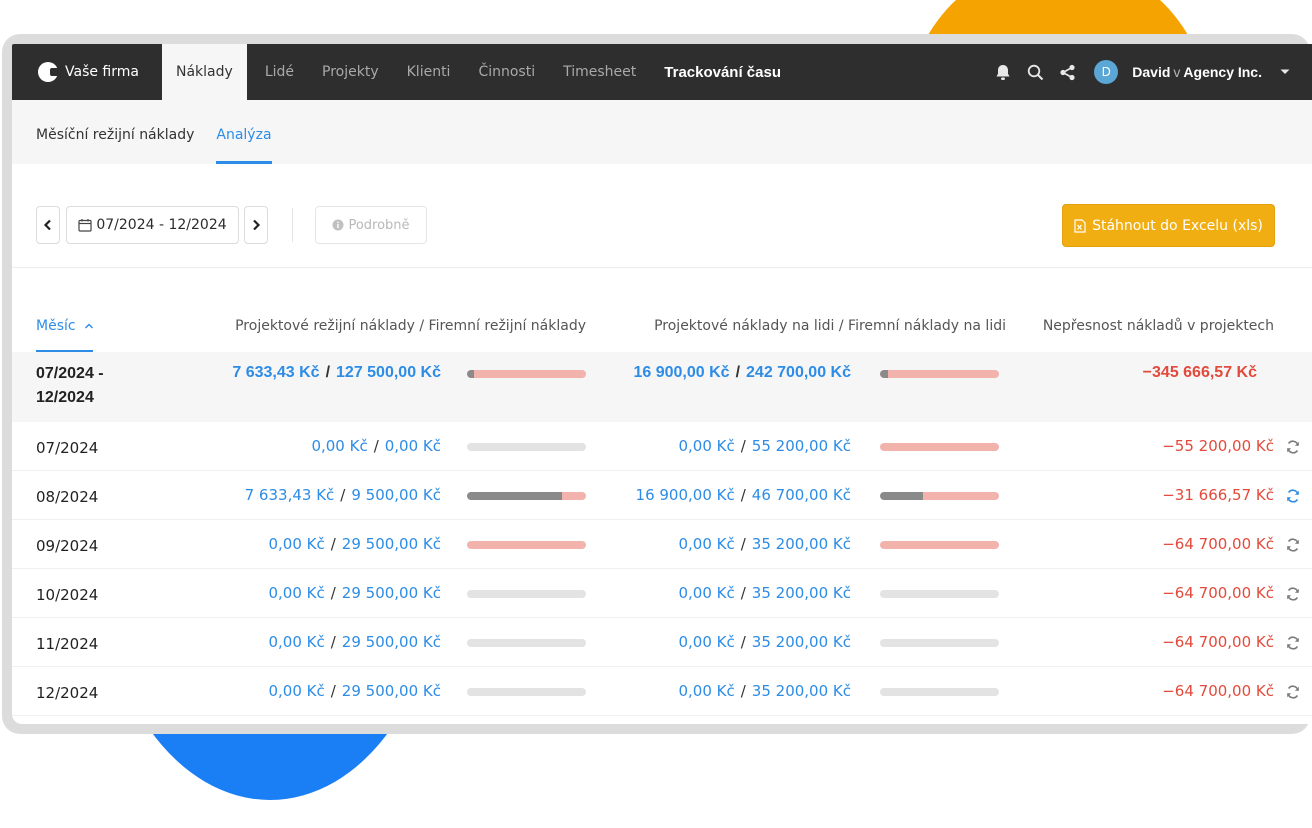 This screenshot has width=1312, height=828. Describe the element at coordinates (742, 373) in the screenshot. I see `total-people-pair: 16 900,00 Kč / 242 700,00 Kč` at that location.